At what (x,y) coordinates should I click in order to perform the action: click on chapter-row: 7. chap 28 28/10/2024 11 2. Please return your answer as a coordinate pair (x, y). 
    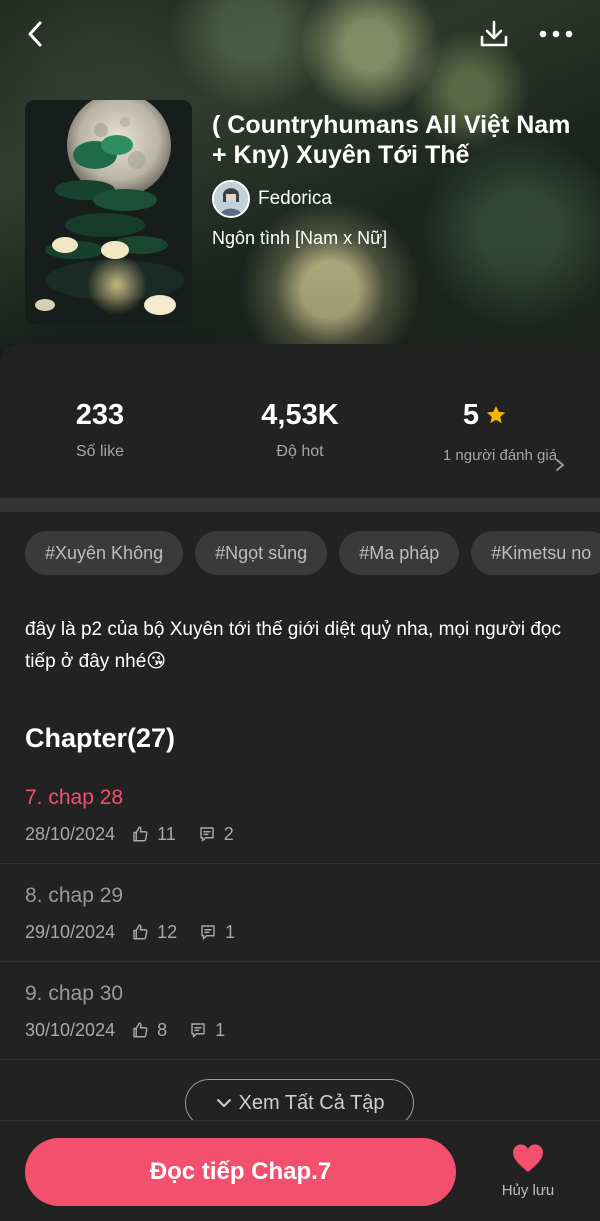
    Looking at the image, I should click on (300, 815).